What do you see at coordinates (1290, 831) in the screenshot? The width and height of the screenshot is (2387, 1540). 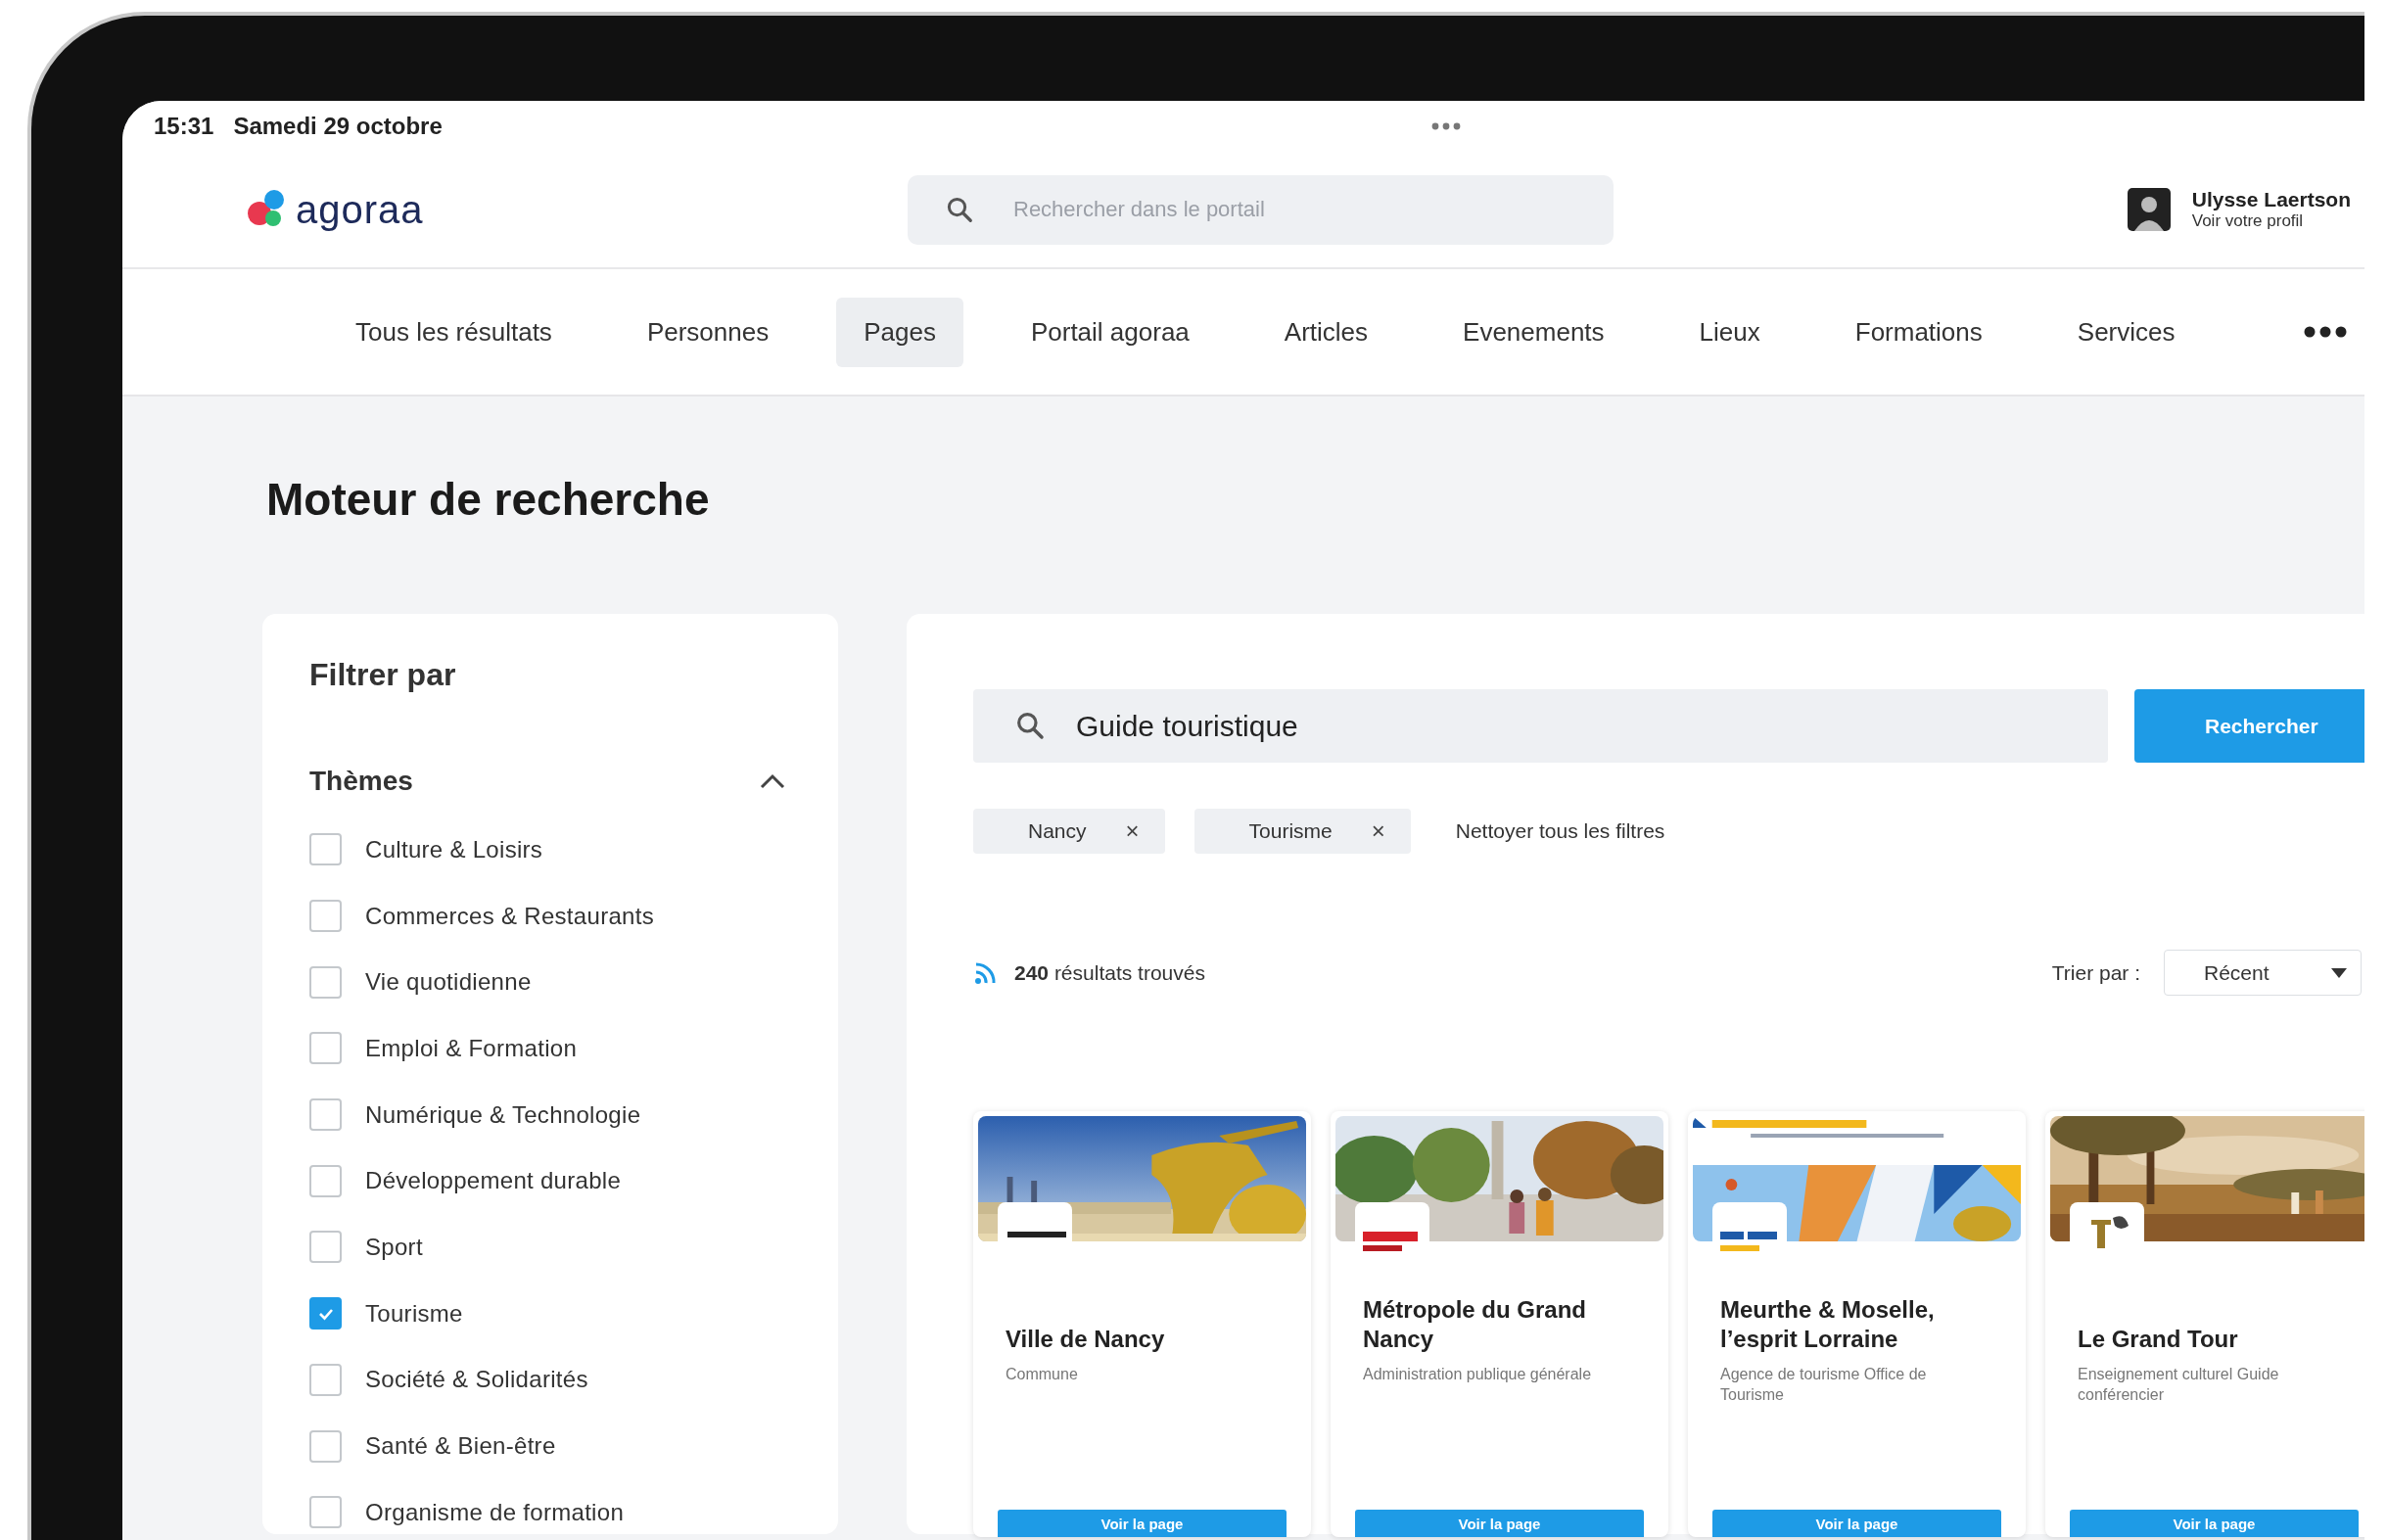 I see `chip-label: Tourisme` at bounding box center [1290, 831].